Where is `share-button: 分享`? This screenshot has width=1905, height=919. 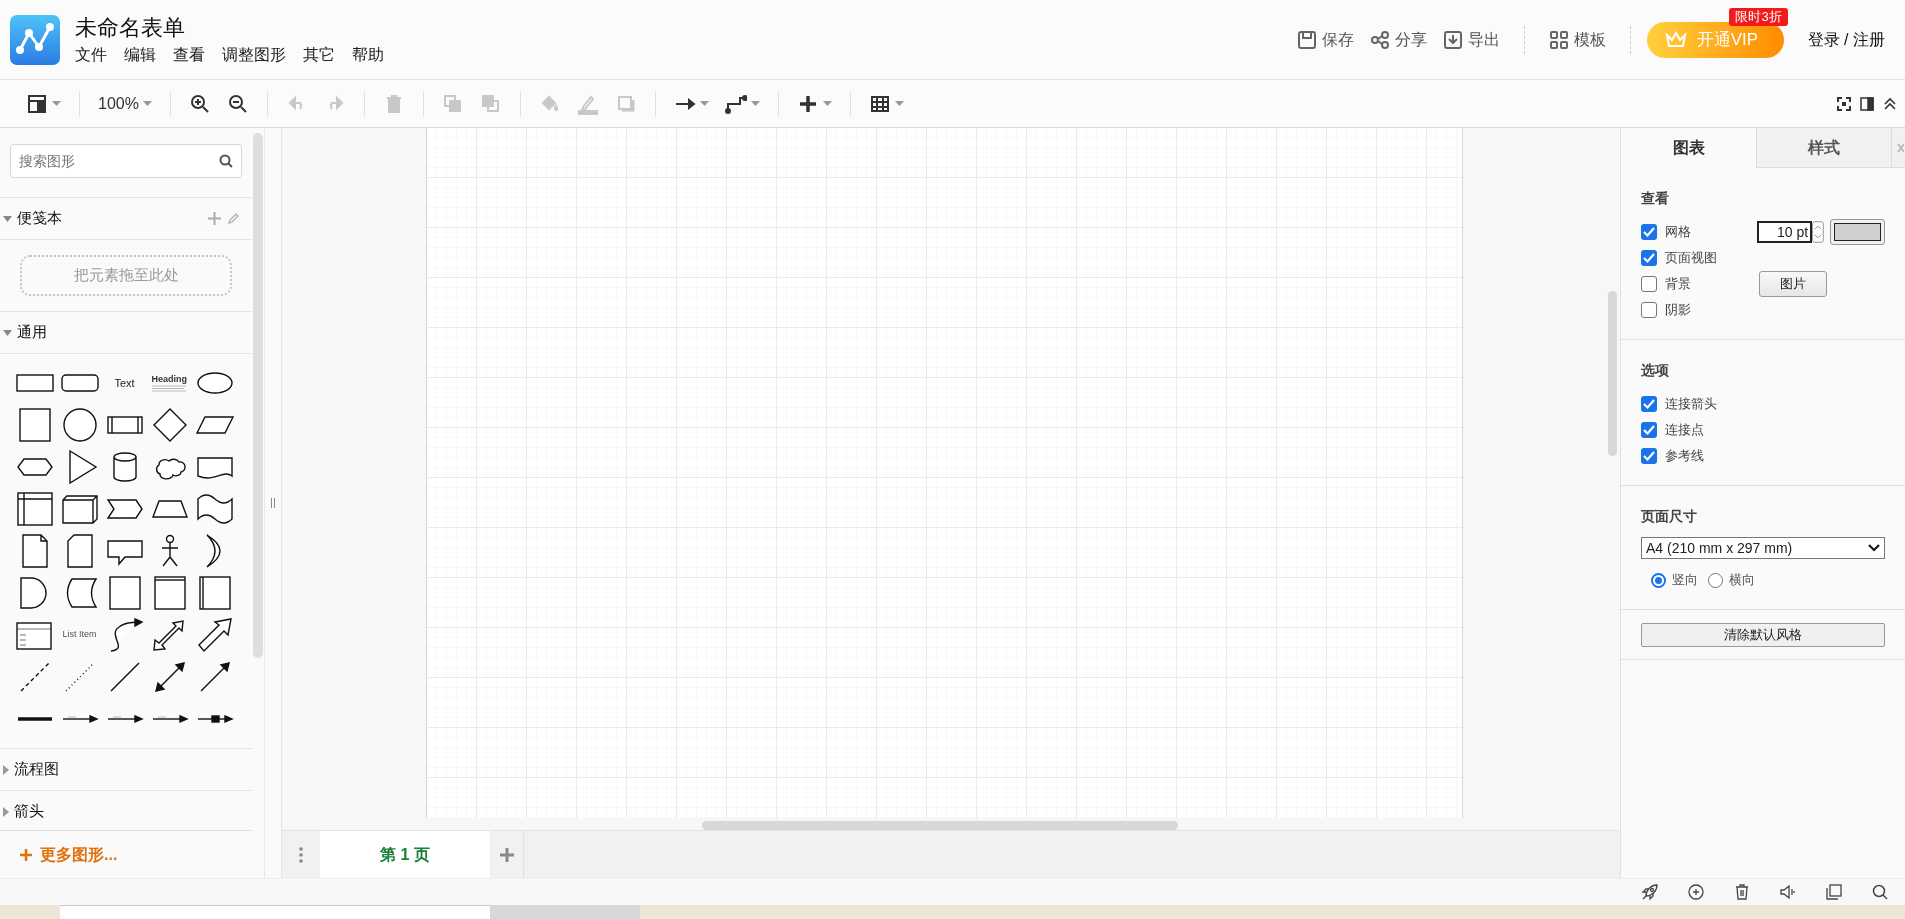 share-button: 分享 is located at coordinates (1398, 39).